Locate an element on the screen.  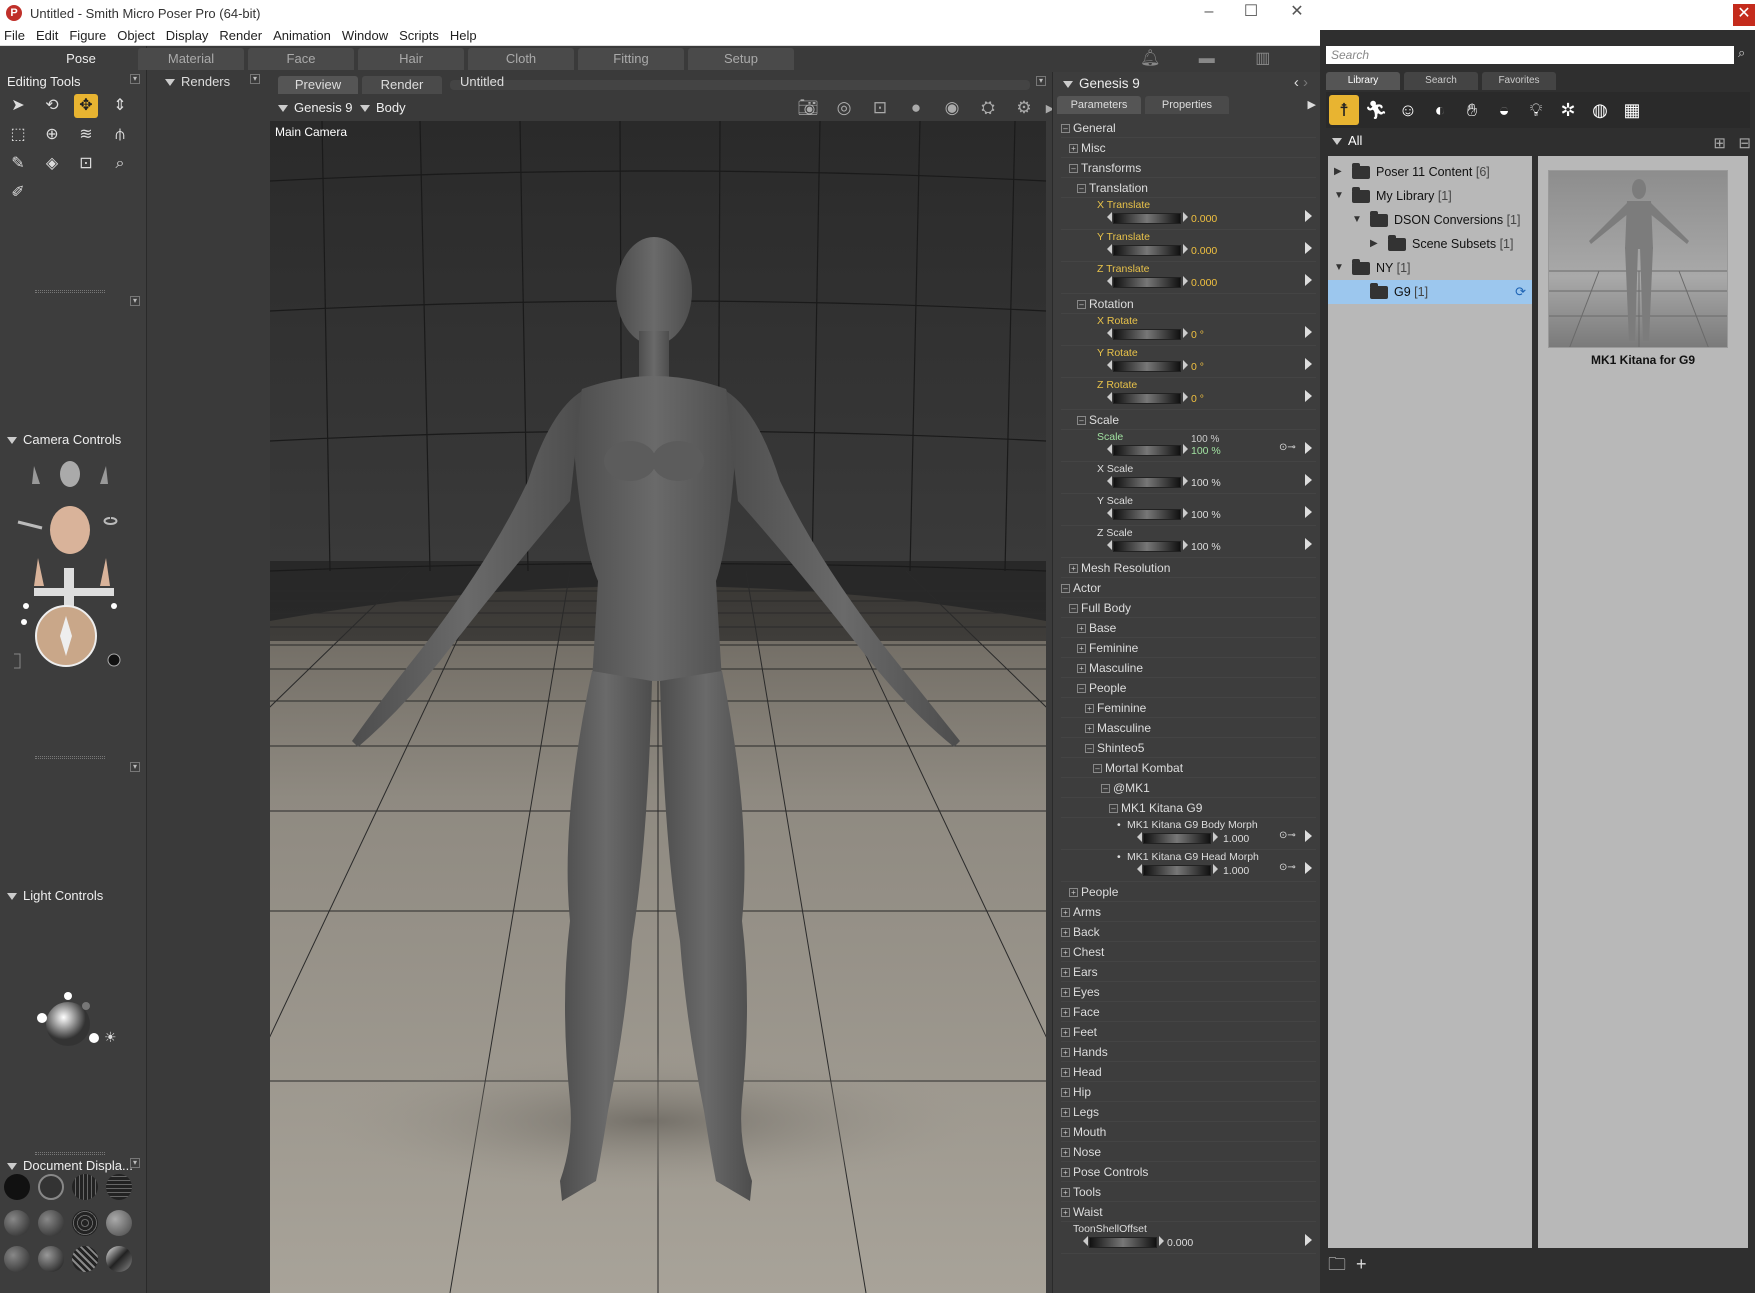
library-icon: ▥ is located at coordinates (1262, 58).